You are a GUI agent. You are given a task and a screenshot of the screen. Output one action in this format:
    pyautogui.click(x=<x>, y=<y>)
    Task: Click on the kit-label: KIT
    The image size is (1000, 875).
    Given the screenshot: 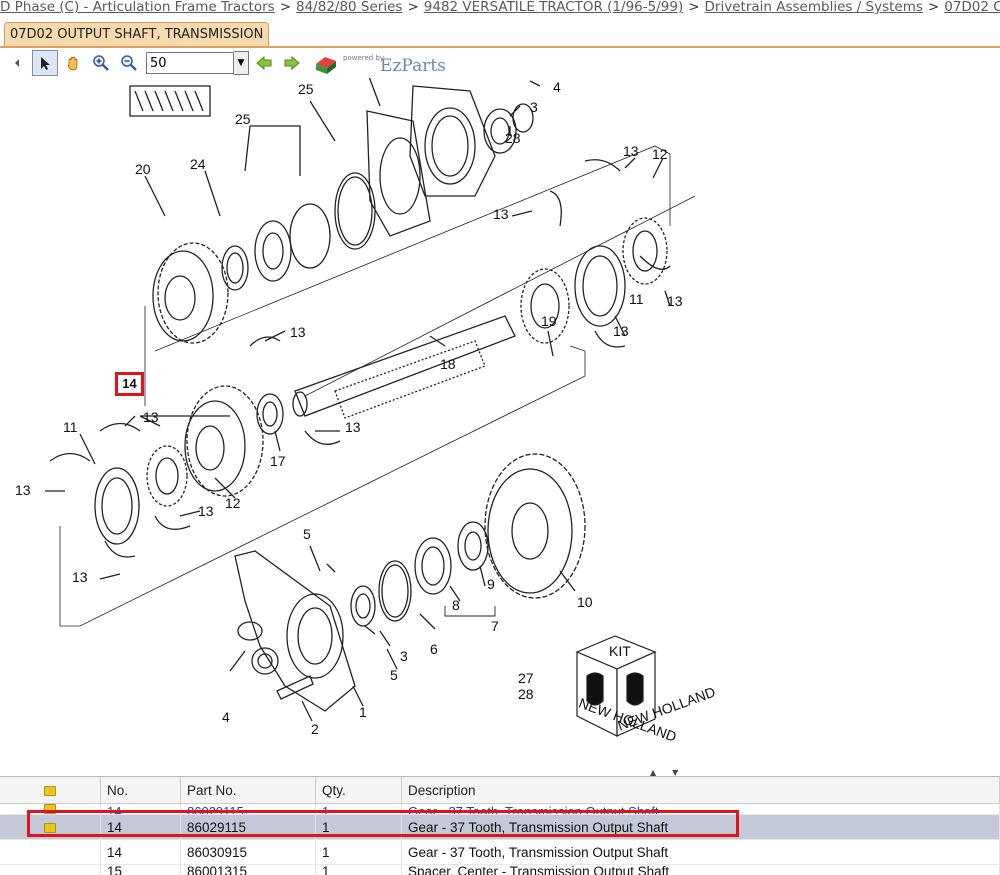 What is the action you would take?
    pyautogui.click(x=620, y=651)
    